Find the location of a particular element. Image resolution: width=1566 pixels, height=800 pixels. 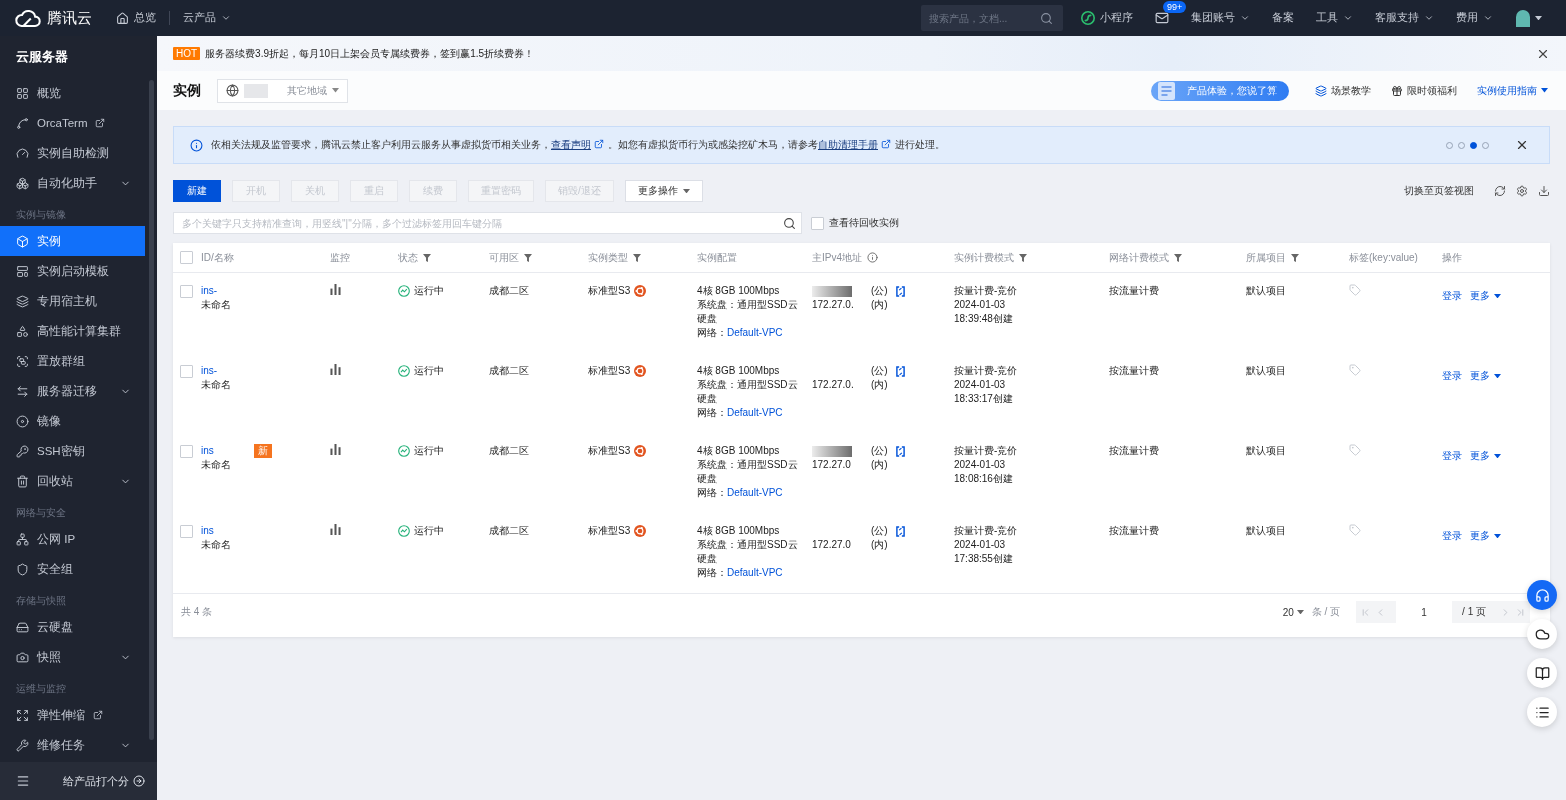

sidebar-item: 概览 is located at coordinates (72, 93).